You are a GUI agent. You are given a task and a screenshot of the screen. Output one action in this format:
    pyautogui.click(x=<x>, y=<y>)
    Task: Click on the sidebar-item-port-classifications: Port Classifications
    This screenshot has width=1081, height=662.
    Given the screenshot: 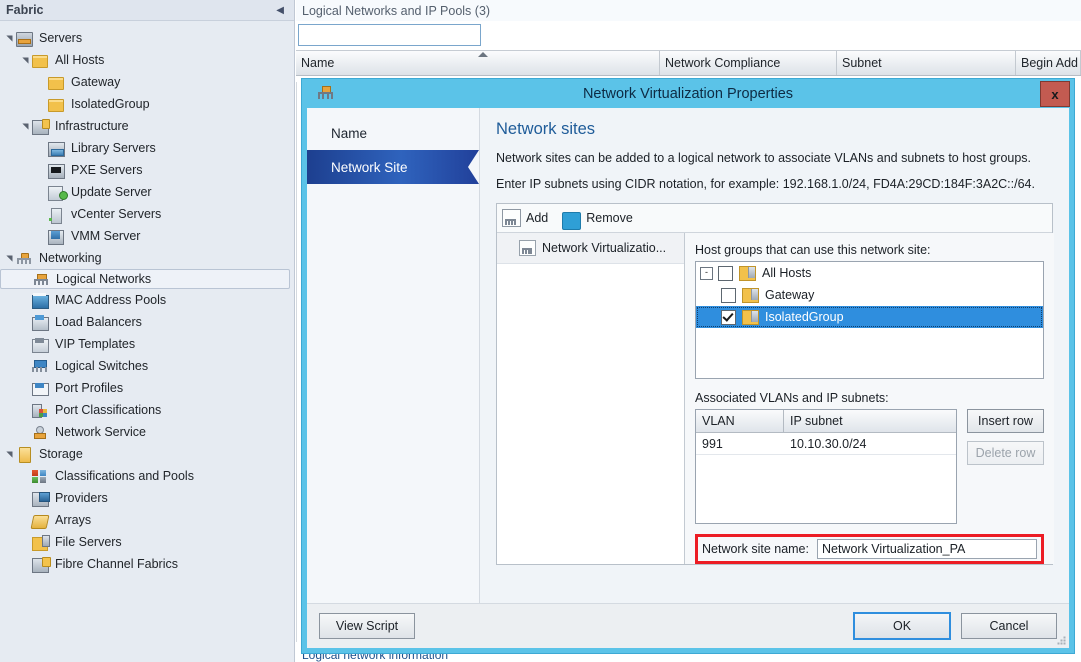 What is the action you would take?
    pyautogui.click(x=147, y=410)
    